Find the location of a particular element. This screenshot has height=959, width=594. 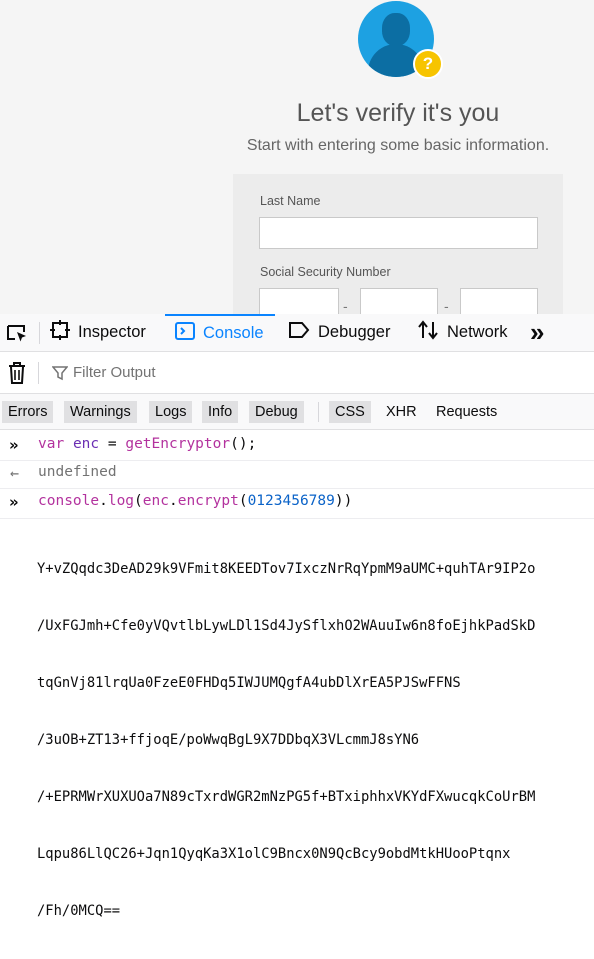

toolbar-separator is located at coordinates (39, 333).